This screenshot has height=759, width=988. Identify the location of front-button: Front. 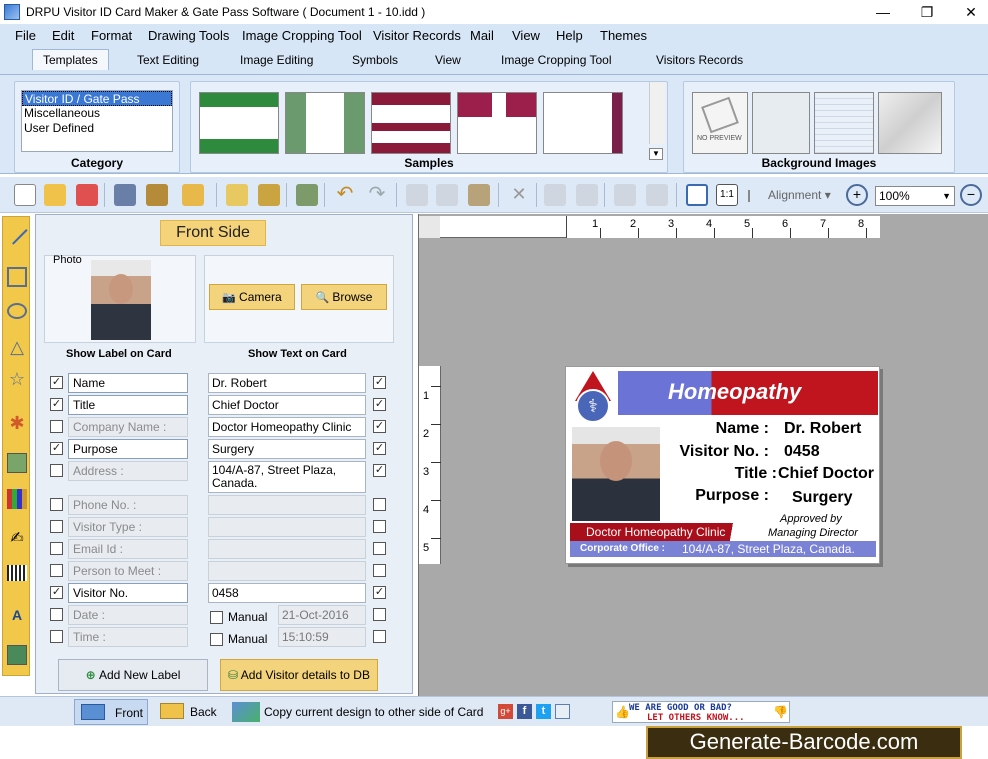
(111, 712).